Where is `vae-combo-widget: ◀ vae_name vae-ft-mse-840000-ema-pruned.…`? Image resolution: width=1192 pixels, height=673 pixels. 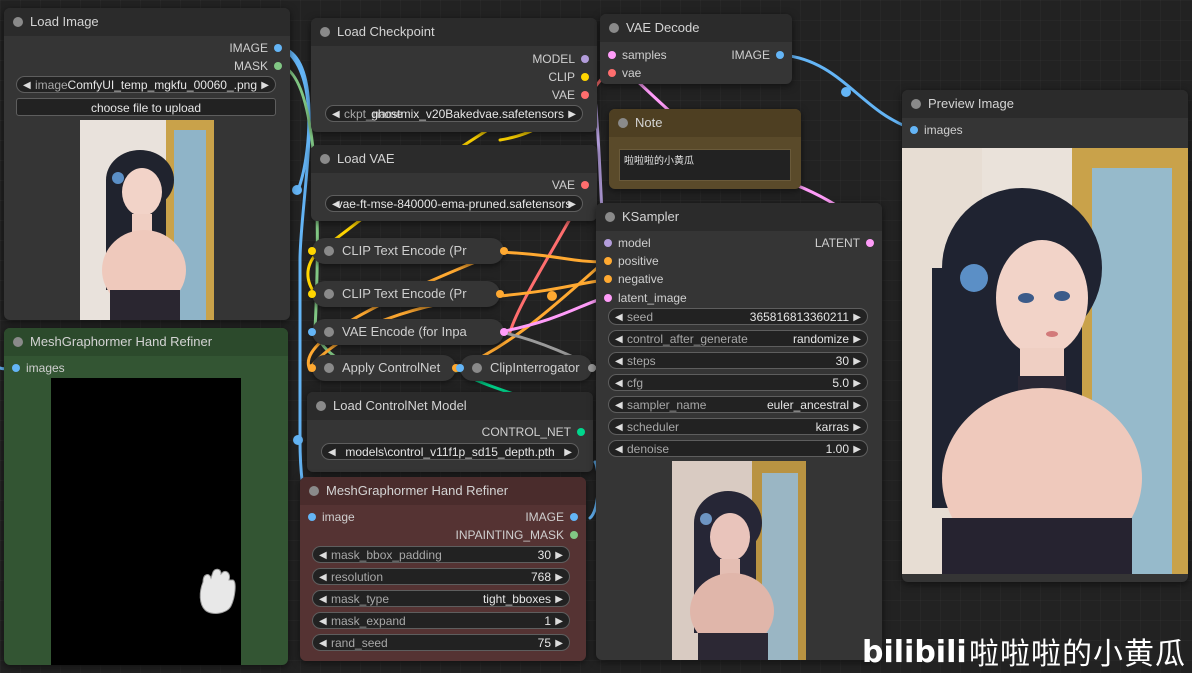 vae-combo-widget: ◀ vae_name vae-ft-mse-840000-ema-pruned.… is located at coordinates (454, 203).